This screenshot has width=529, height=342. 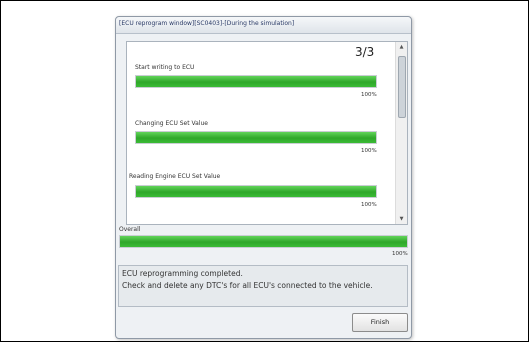 What do you see at coordinates (400, 254) in the screenshot?
I see `overall-progress-percent: 100%` at bounding box center [400, 254].